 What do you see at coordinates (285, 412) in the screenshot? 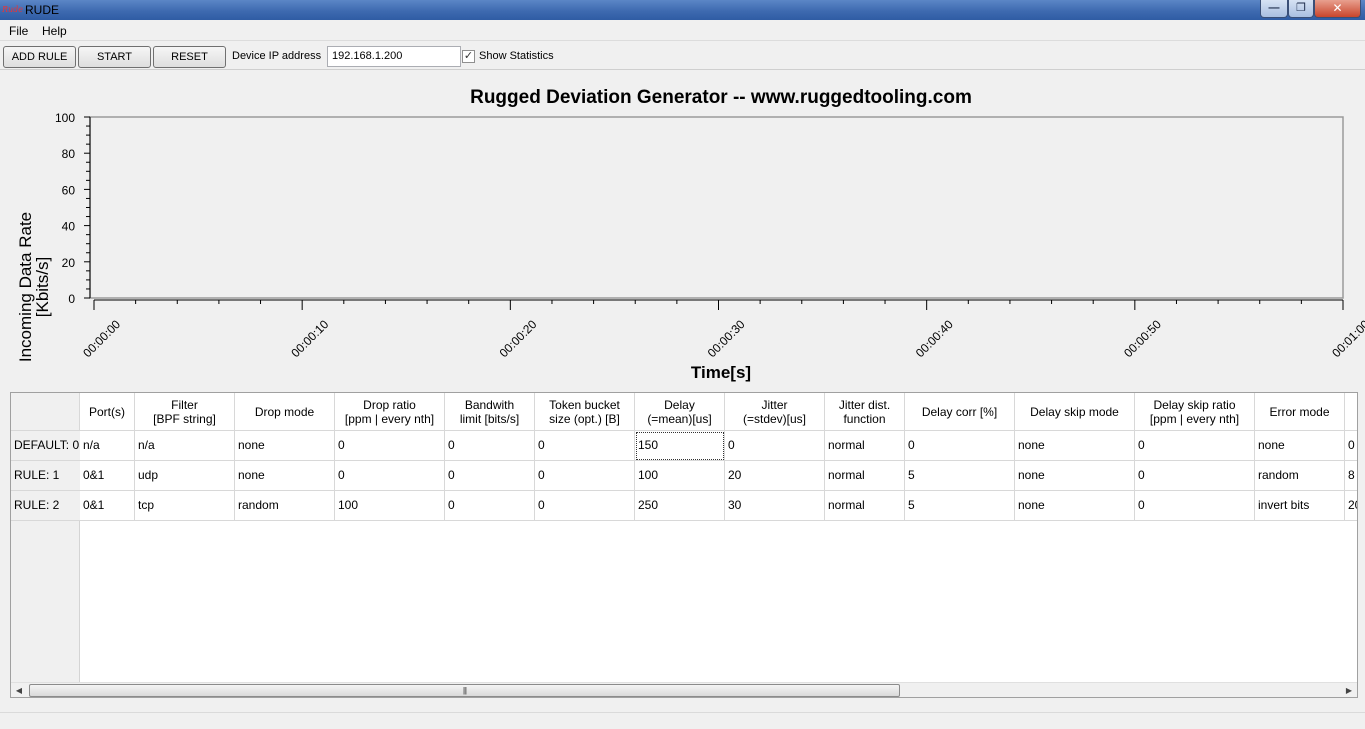
I see `column-header: Drop mode` at bounding box center [285, 412].